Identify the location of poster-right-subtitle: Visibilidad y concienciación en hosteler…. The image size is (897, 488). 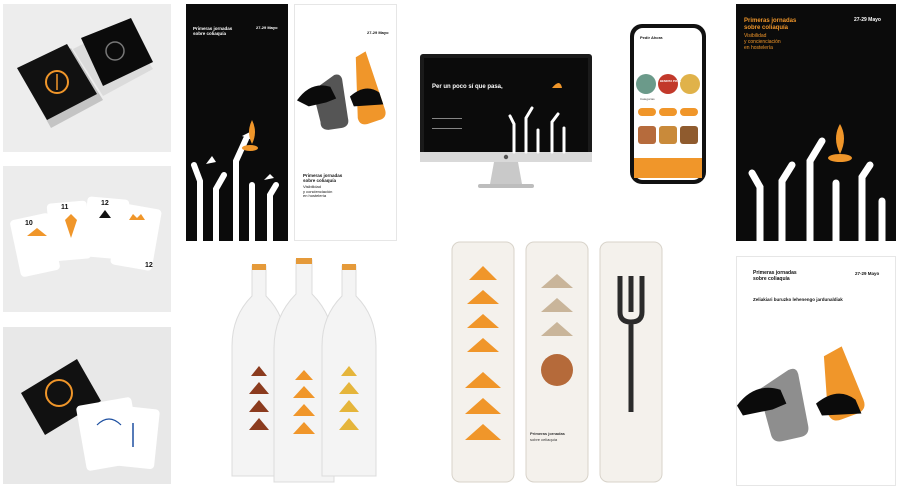
(762, 42).